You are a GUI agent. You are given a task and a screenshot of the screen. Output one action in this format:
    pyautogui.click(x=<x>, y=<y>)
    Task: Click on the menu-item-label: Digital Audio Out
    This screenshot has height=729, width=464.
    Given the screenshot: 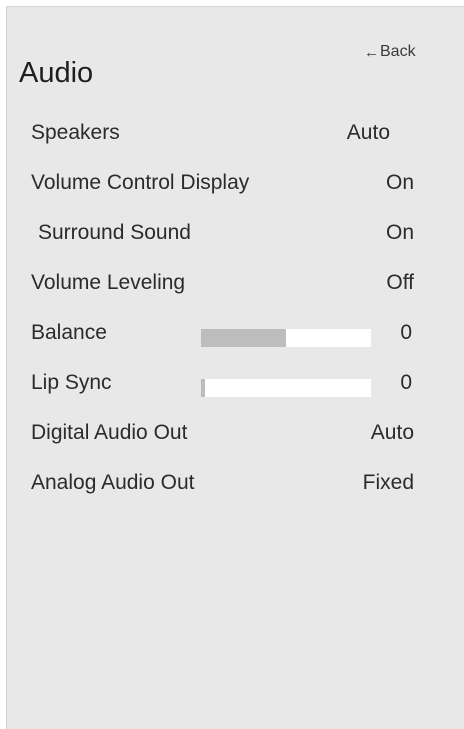 What is the action you would take?
    pyautogui.click(x=109, y=432)
    